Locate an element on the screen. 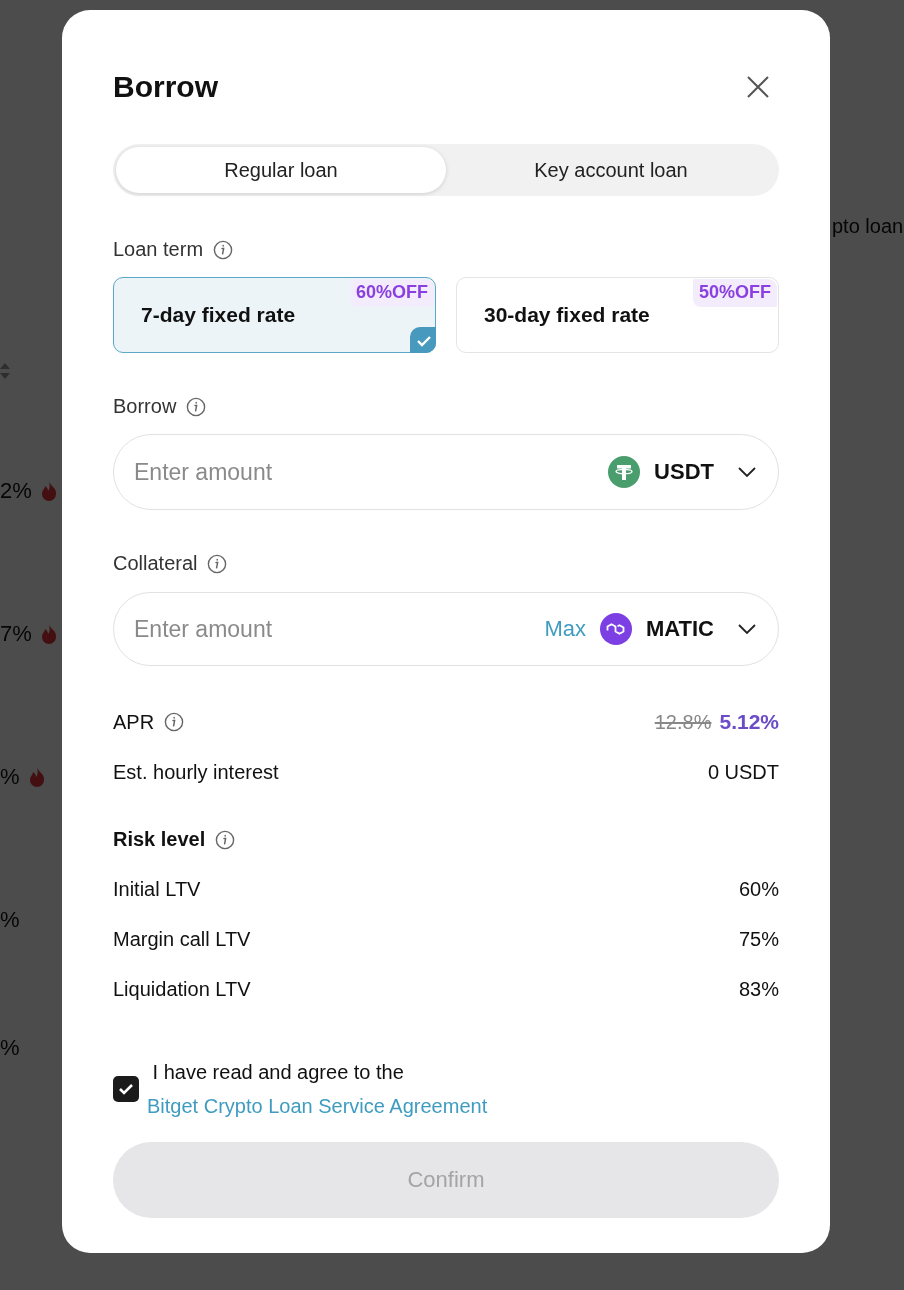  close-icon is located at coordinates (758, 87).